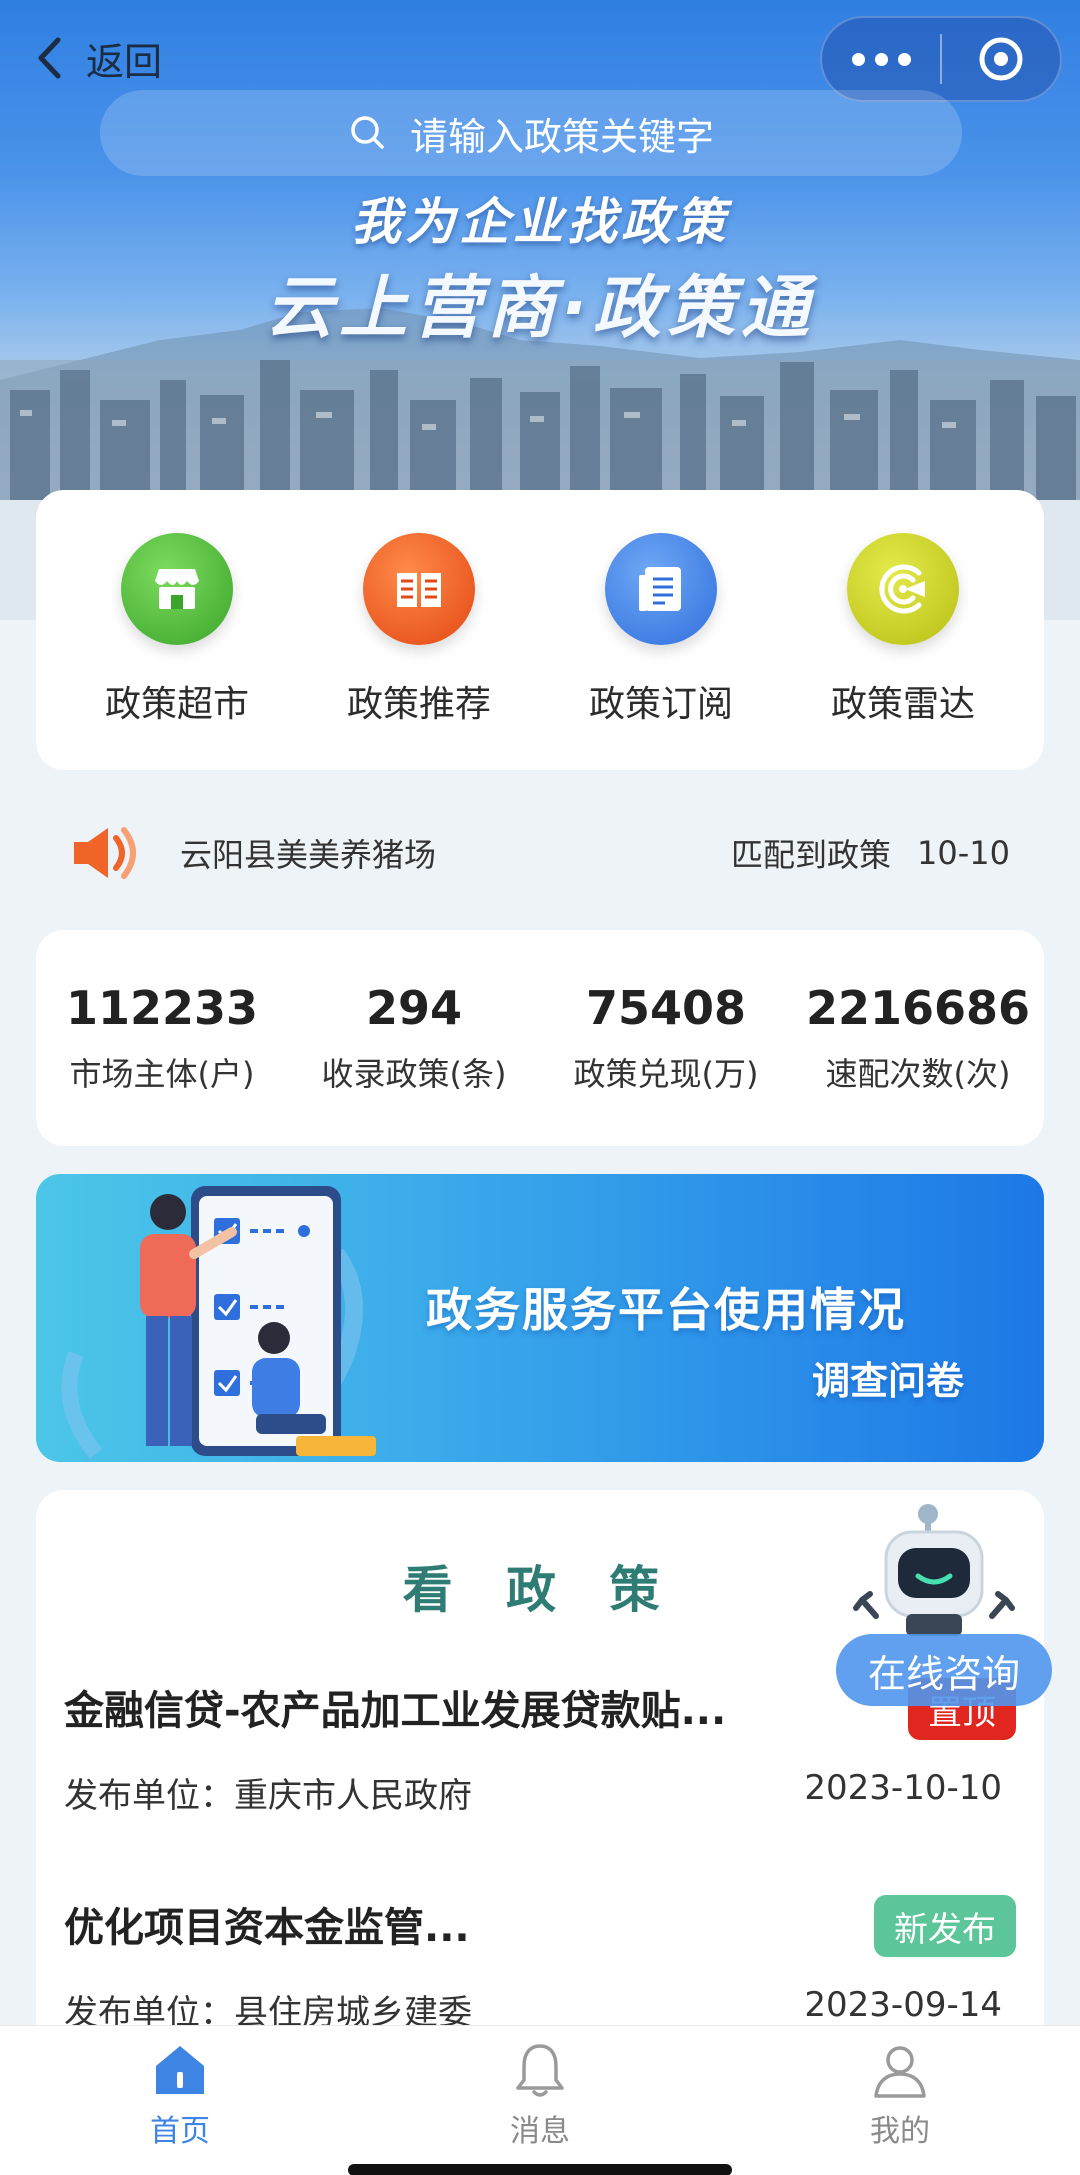 This screenshot has height=2175, width=1080. What do you see at coordinates (903, 589) in the screenshot?
I see `radar-icon` at bounding box center [903, 589].